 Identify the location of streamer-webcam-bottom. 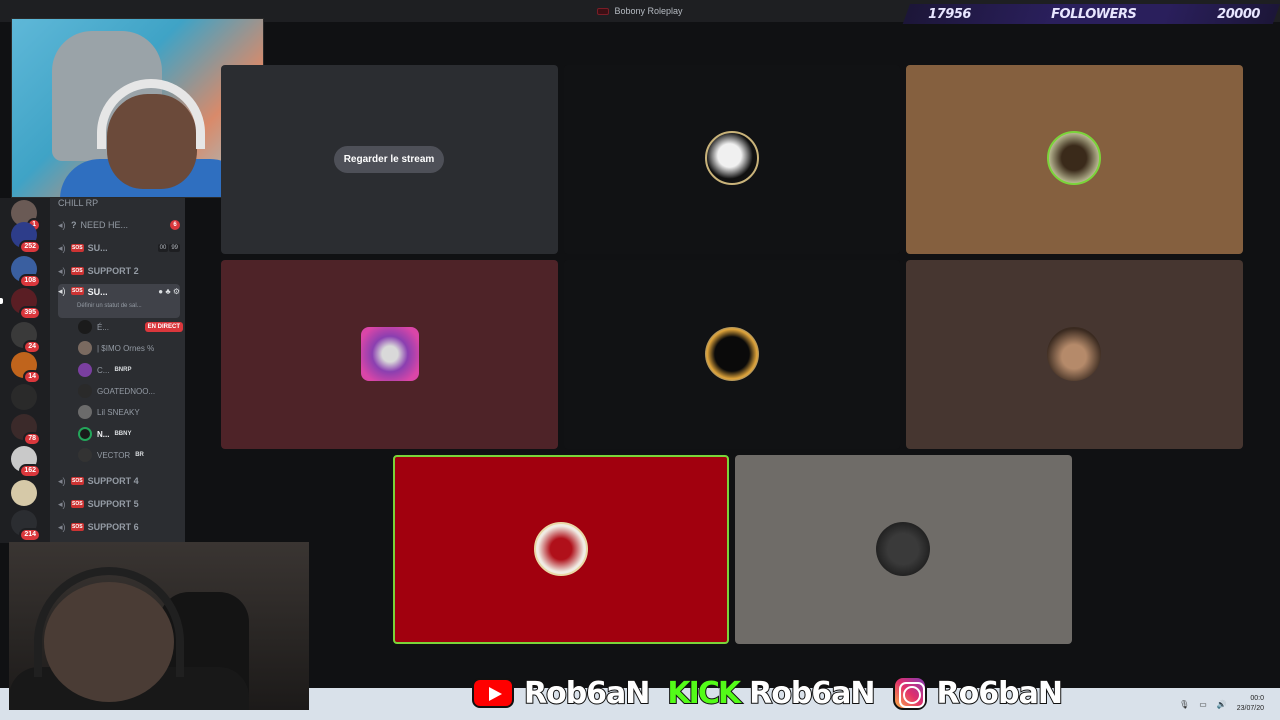
(159, 626).